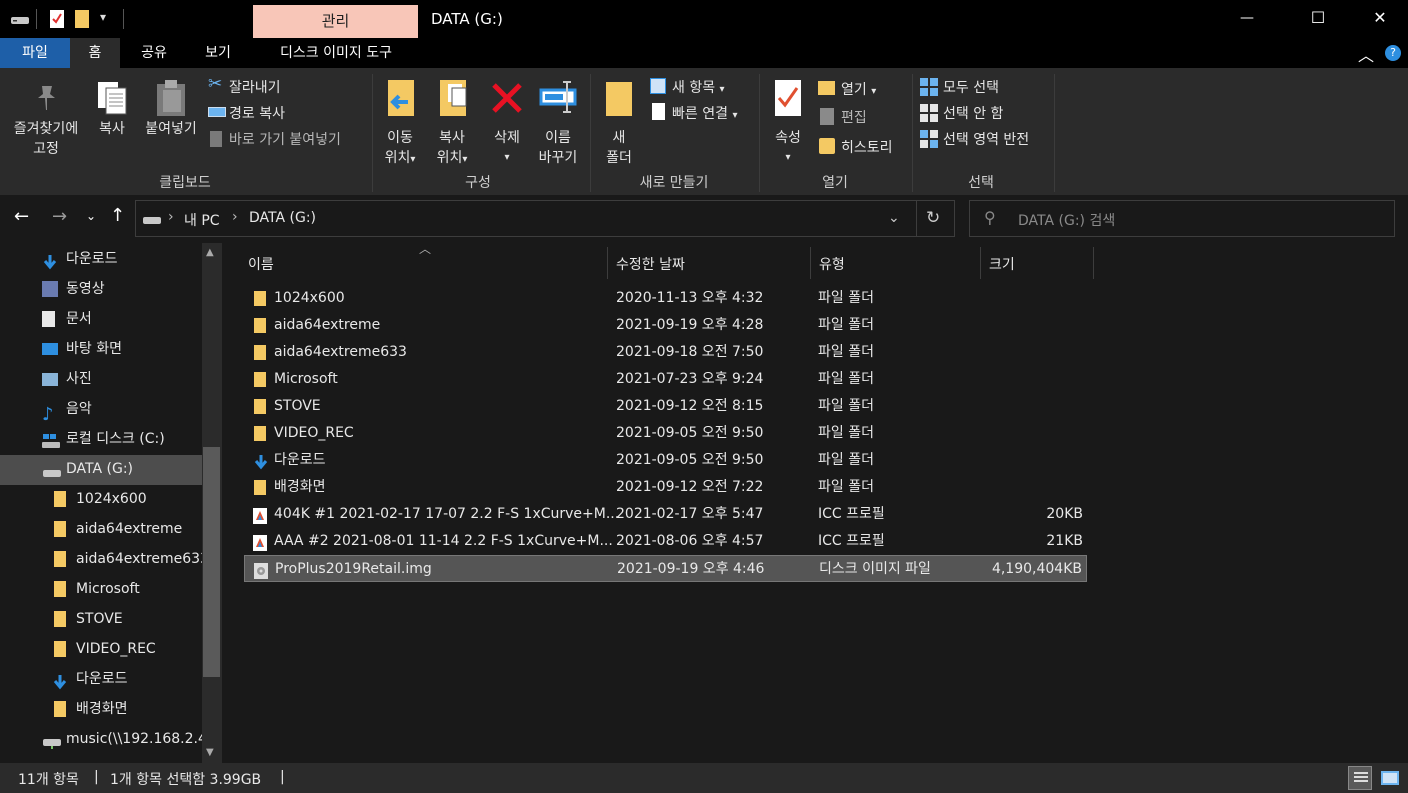  I want to click on tab-view: 보기, so click(218, 53).